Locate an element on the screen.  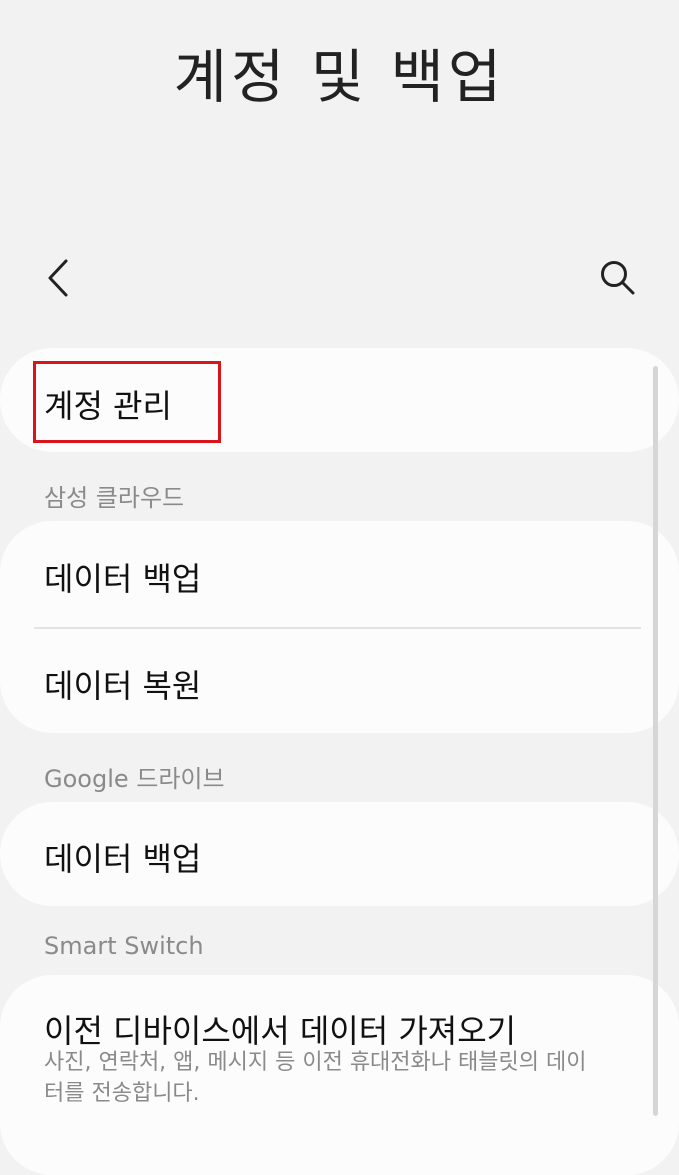
section-header-smart-switch: Smart Switch is located at coordinates (124, 946).